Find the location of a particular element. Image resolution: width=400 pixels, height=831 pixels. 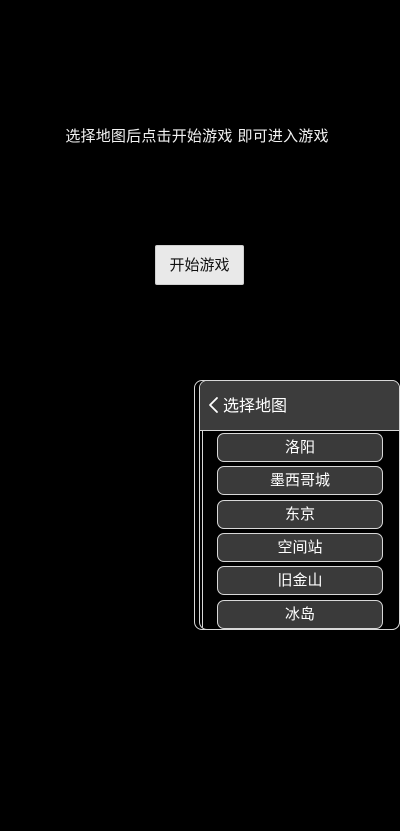

map-item-luoyang: 洛阳 is located at coordinates (300, 447).